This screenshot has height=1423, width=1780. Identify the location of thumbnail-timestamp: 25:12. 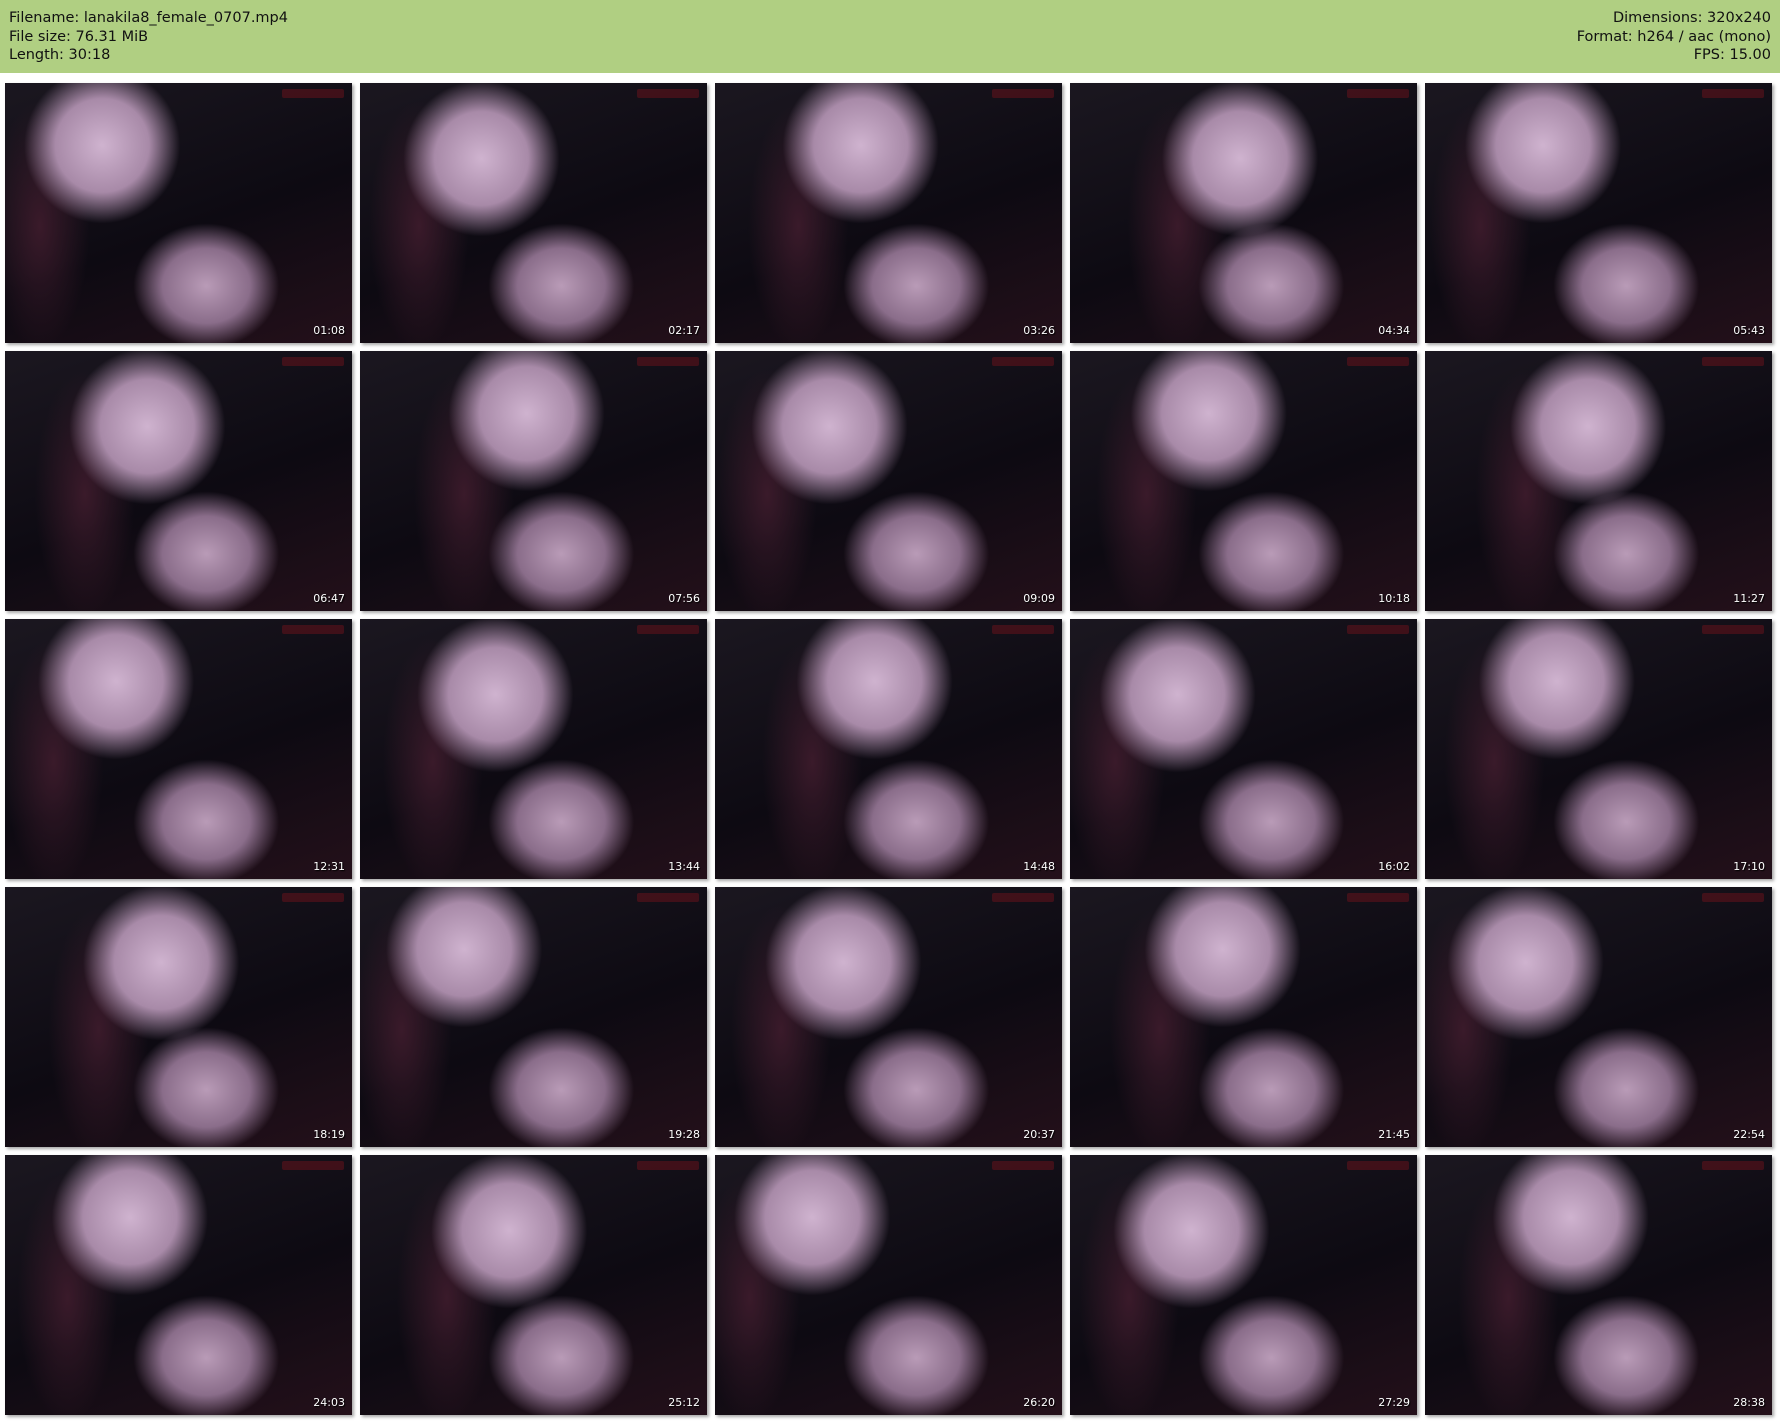
(684, 1402).